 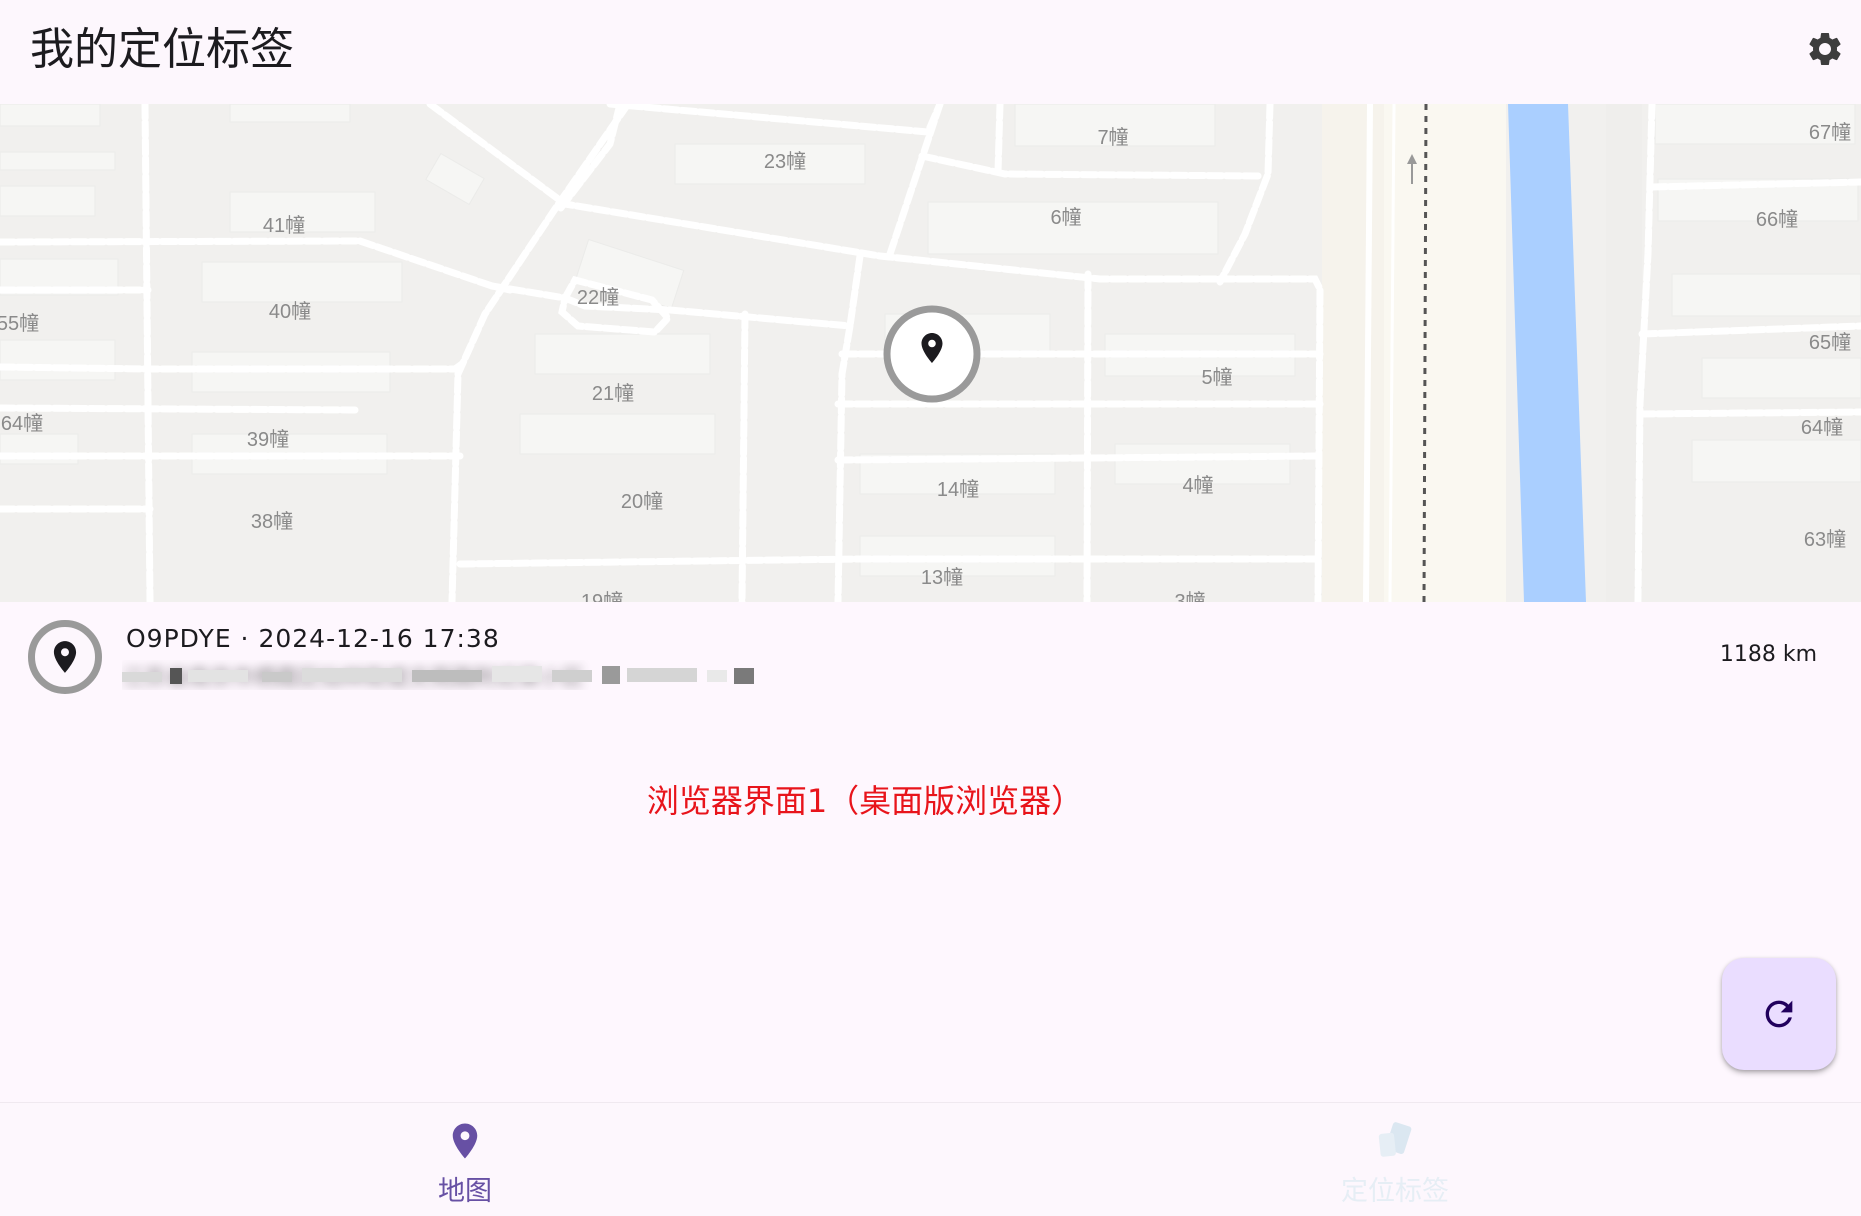 What do you see at coordinates (1216, 377) in the screenshot?
I see `building-label: 5幢` at bounding box center [1216, 377].